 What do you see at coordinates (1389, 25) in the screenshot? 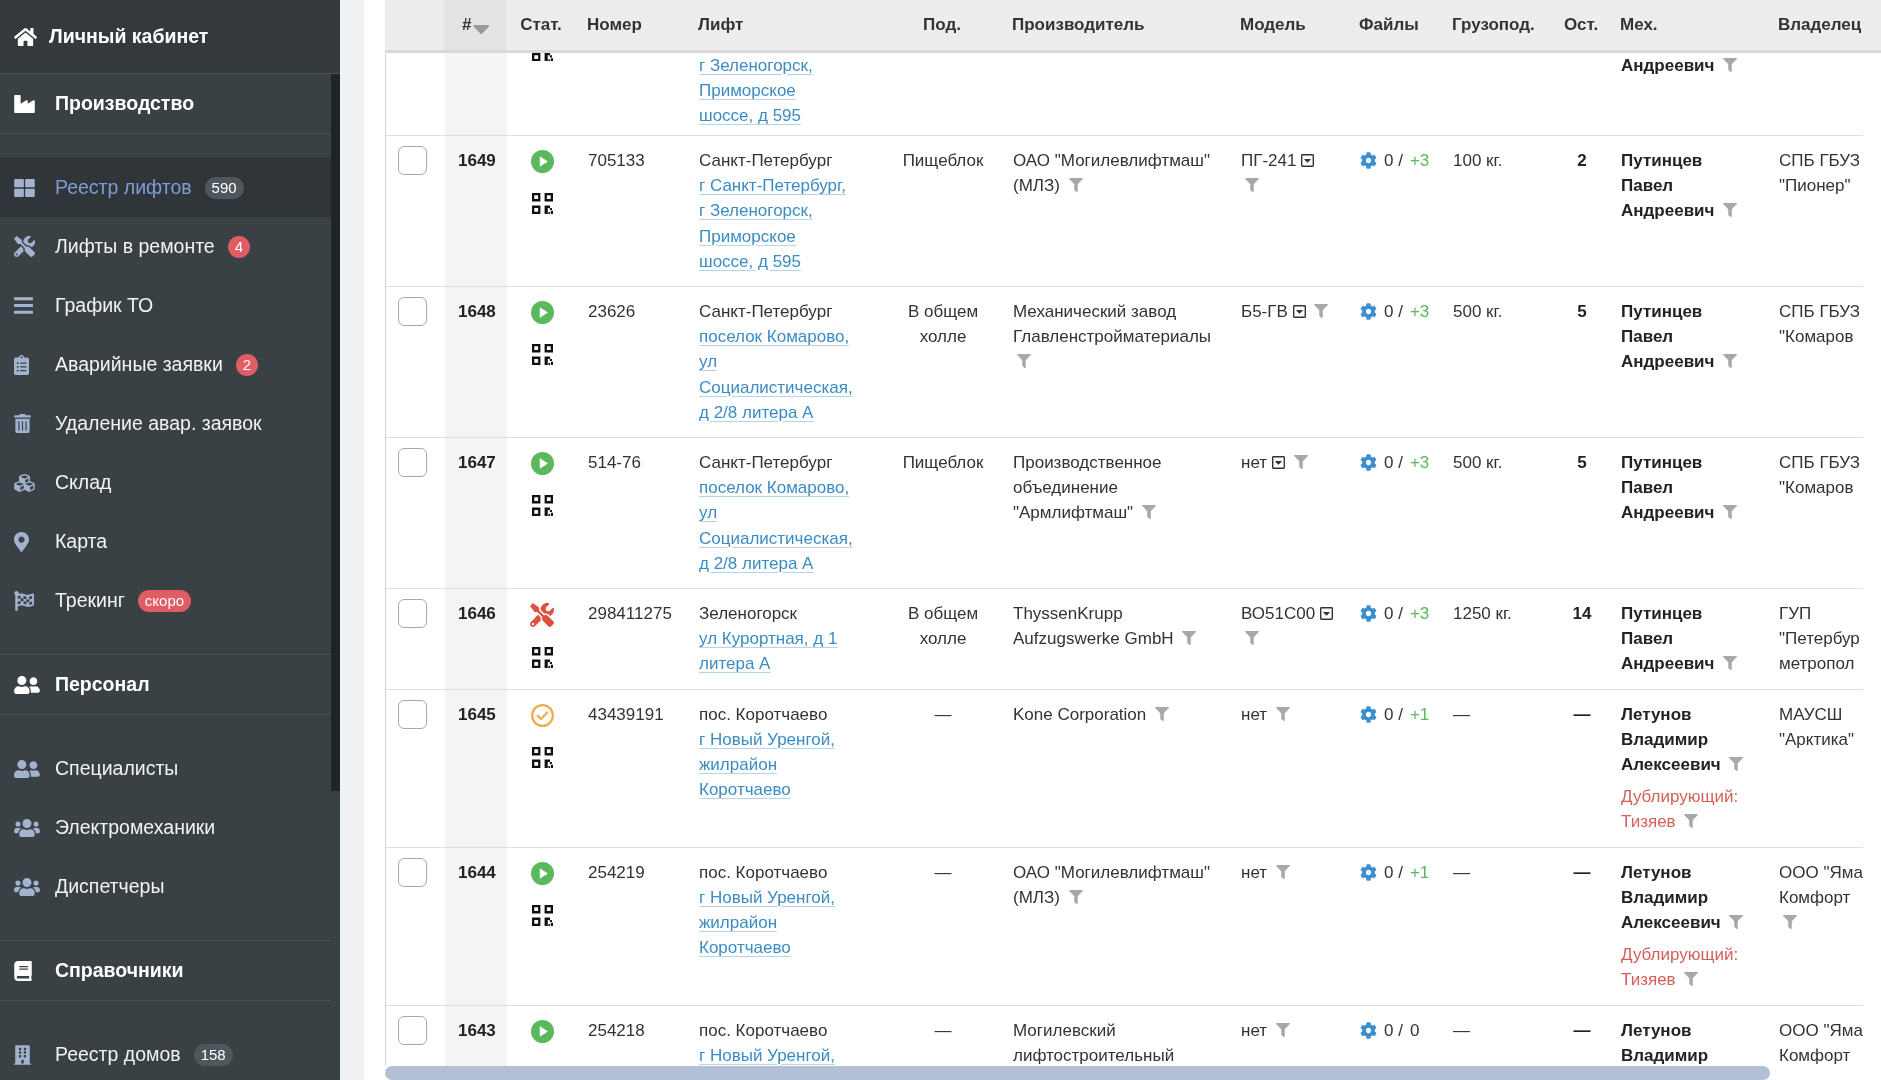
I see `column-header: Файлы` at bounding box center [1389, 25].